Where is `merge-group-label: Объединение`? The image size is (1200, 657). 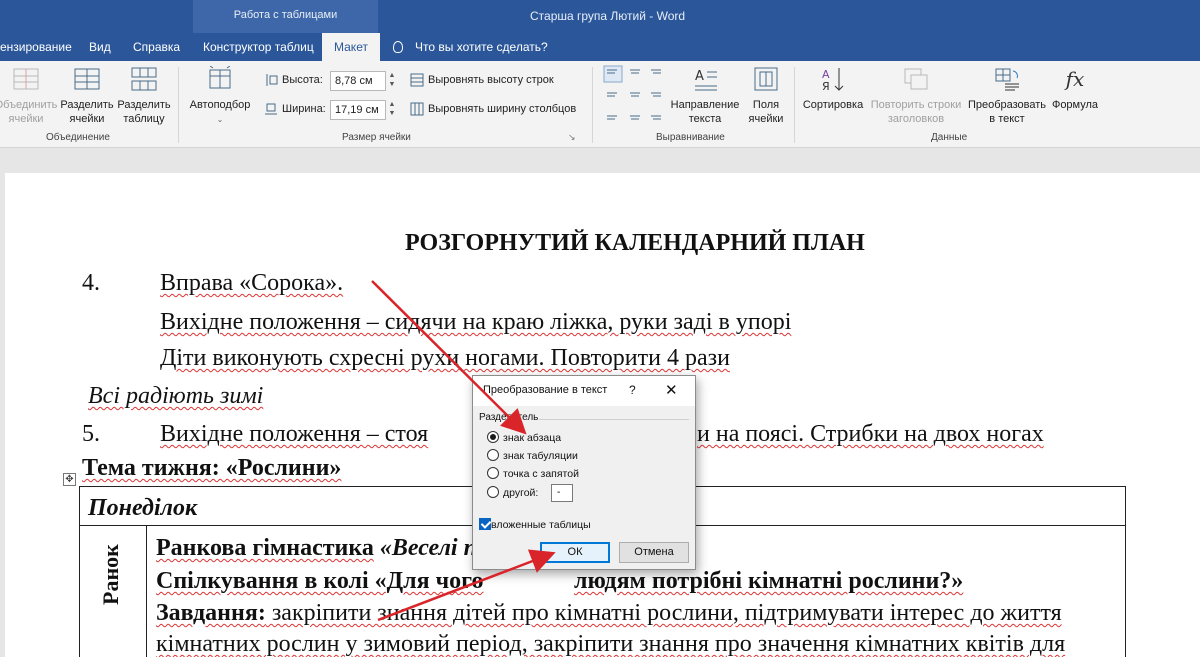
merge-group-label: Объединение is located at coordinates (78, 137).